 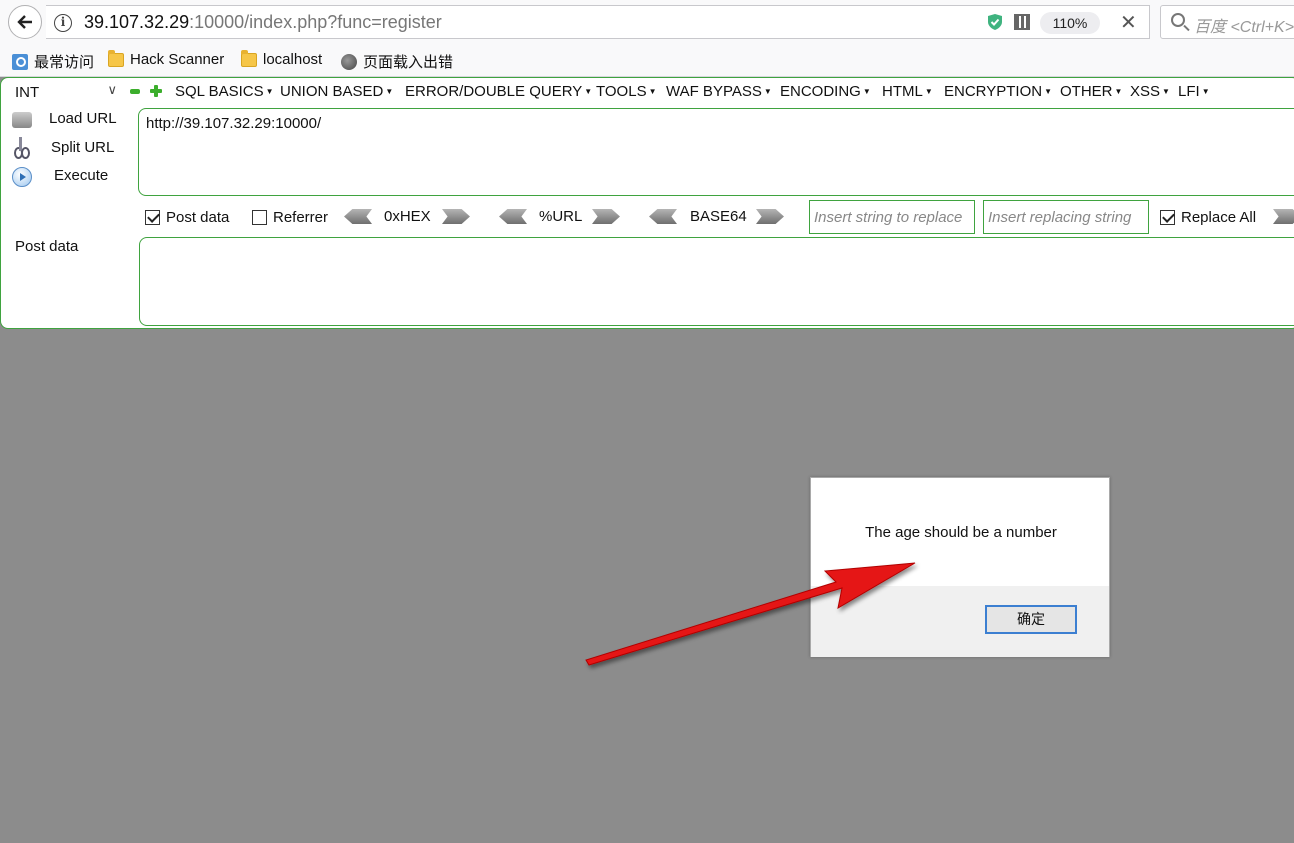 I want to click on menu-waf-bypass: WAF BYPASS ▼, so click(x=719, y=91).